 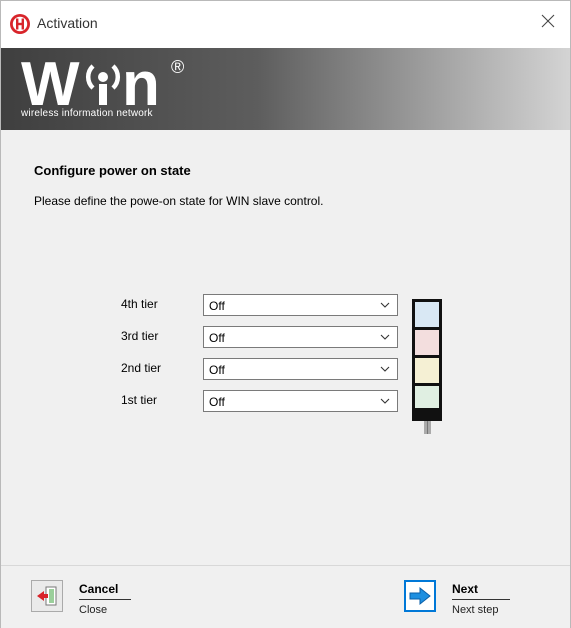 What do you see at coordinates (300, 337) in the screenshot?
I see `tier-3rd-select: Off` at bounding box center [300, 337].